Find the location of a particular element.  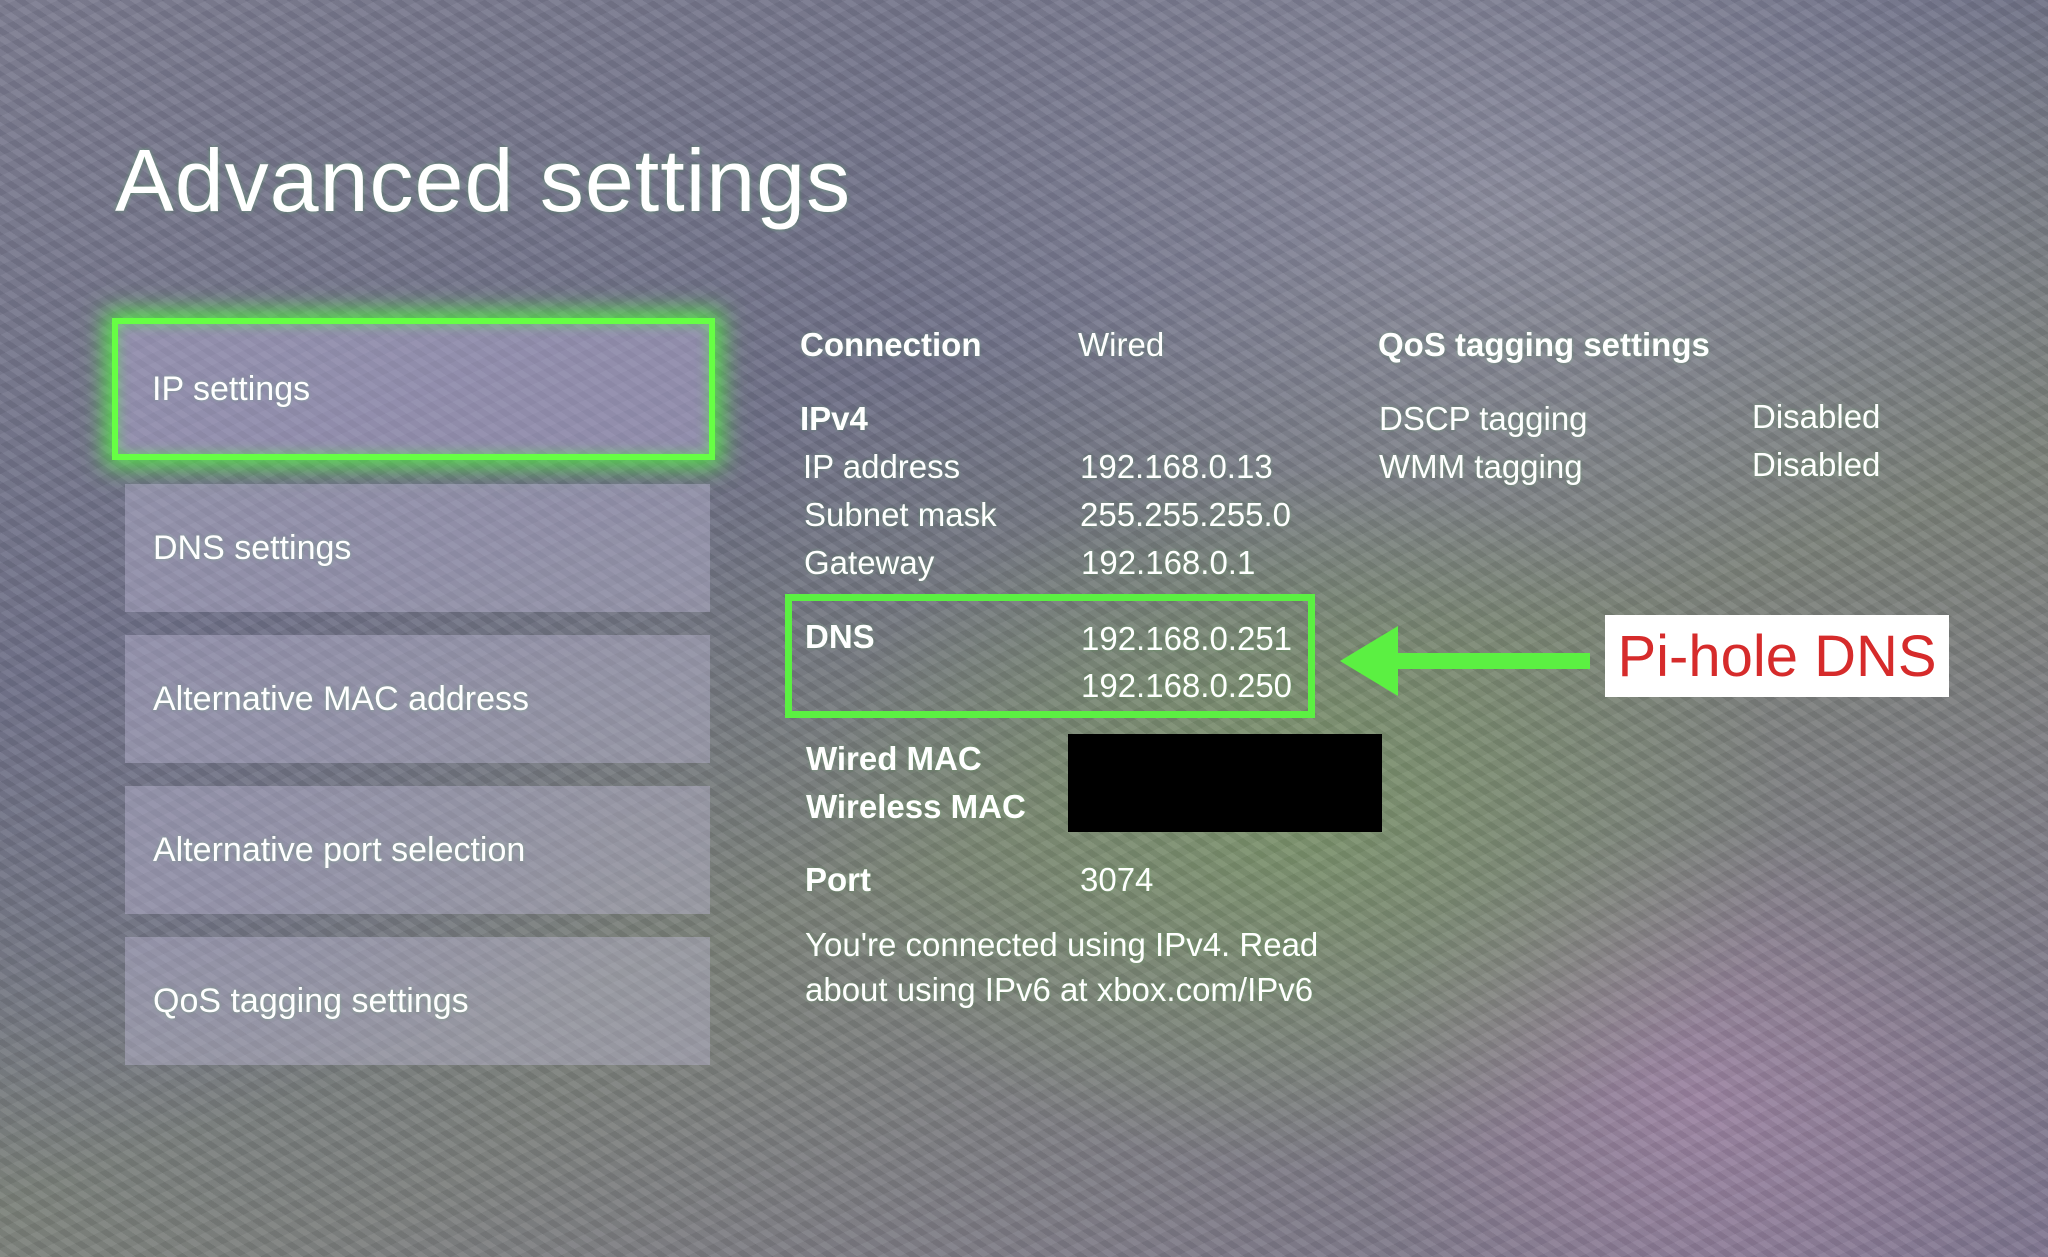

subnet-mask-value: 255.255.255.0 is located at coordinates (1186, 514).